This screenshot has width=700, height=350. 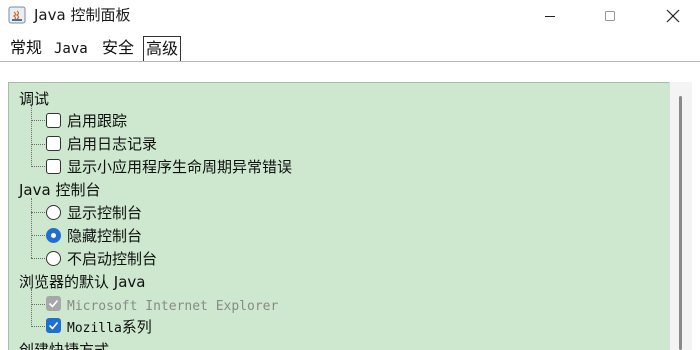 I want to click on tab-advanced: 高级, so click(x=162, y=48).